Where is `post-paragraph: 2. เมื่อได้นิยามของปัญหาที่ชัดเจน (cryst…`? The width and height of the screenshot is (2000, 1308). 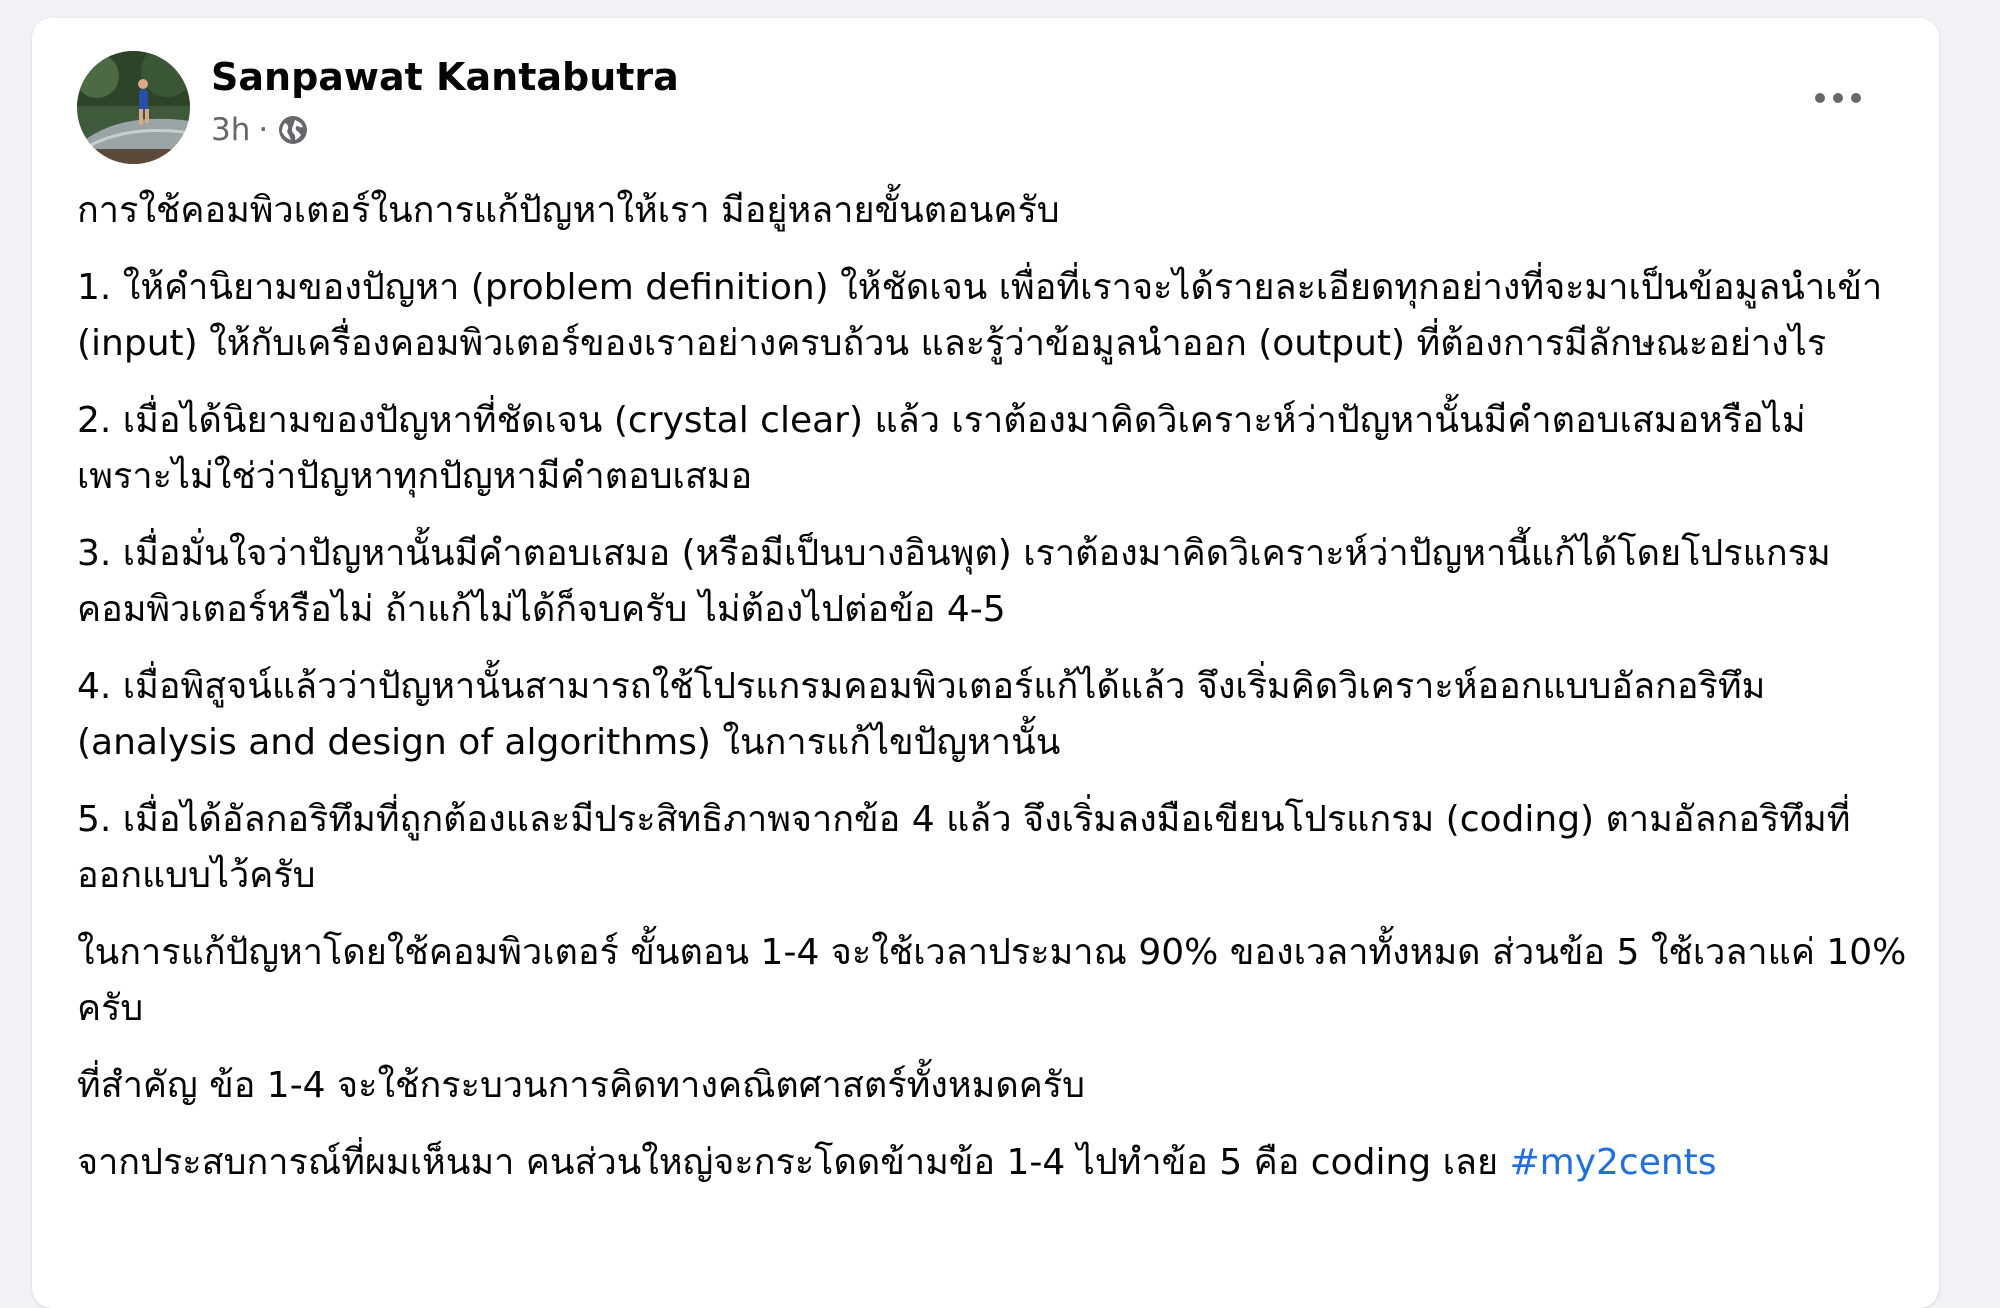
post-paragraph: 2. เมื่อได้นิยามของปัญหาที่ชัดเจน (cryst… is located at coordinates (941, 448).